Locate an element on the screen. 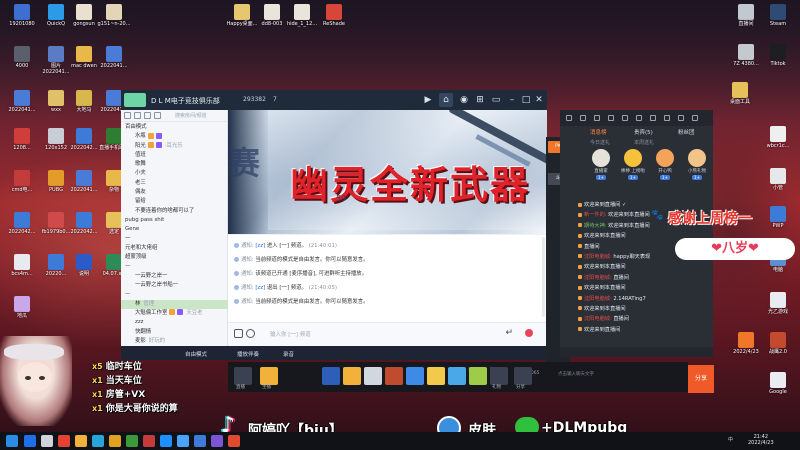 Image resolution: width=800 pixels, height=450 pixels. face-icon is located at coordinates (597, 118).